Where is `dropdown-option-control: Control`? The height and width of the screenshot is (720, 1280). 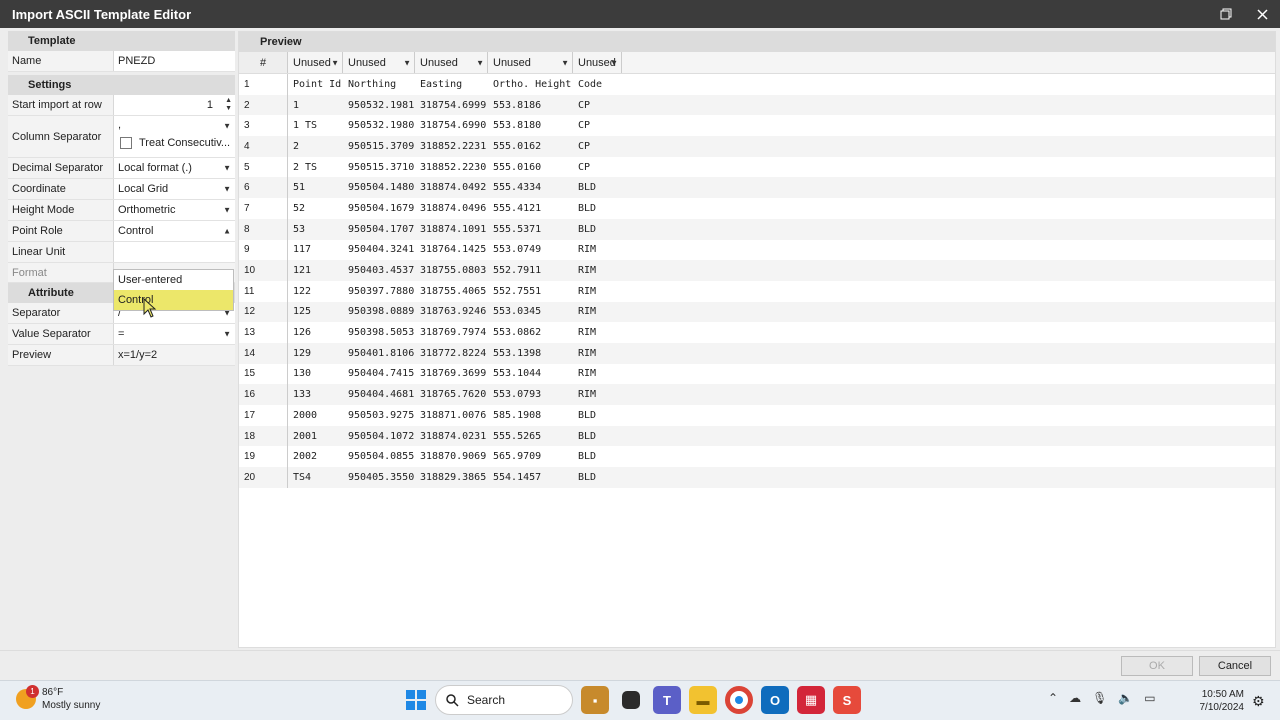 dropdown-option-control: Control is located at coordinates (173, 300).